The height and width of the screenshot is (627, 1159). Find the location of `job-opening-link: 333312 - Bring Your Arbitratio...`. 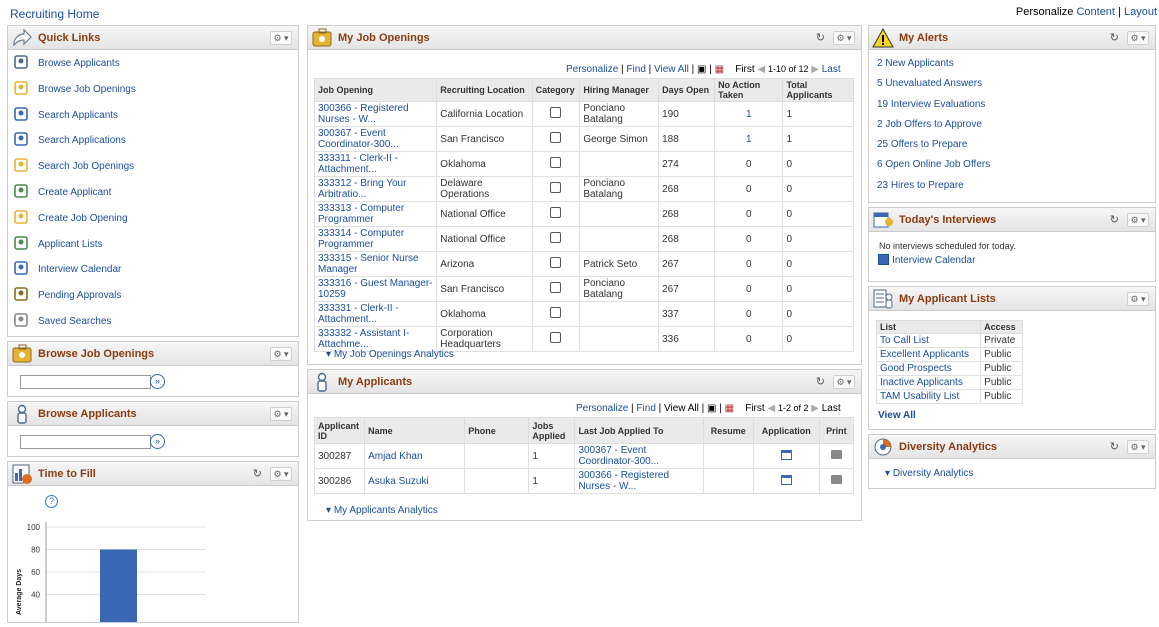

job-opening-link: 333312 - Bring Your Arbitratio... is located at coordinates (375, 189).